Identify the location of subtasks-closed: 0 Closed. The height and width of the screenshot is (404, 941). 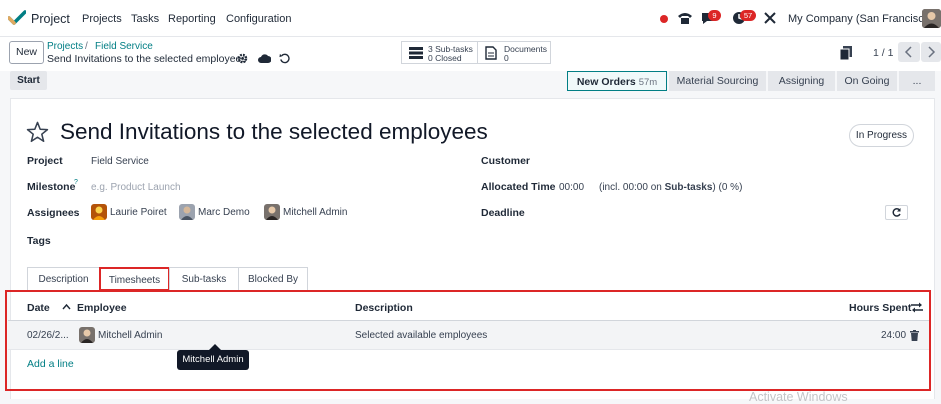
(445, 58).